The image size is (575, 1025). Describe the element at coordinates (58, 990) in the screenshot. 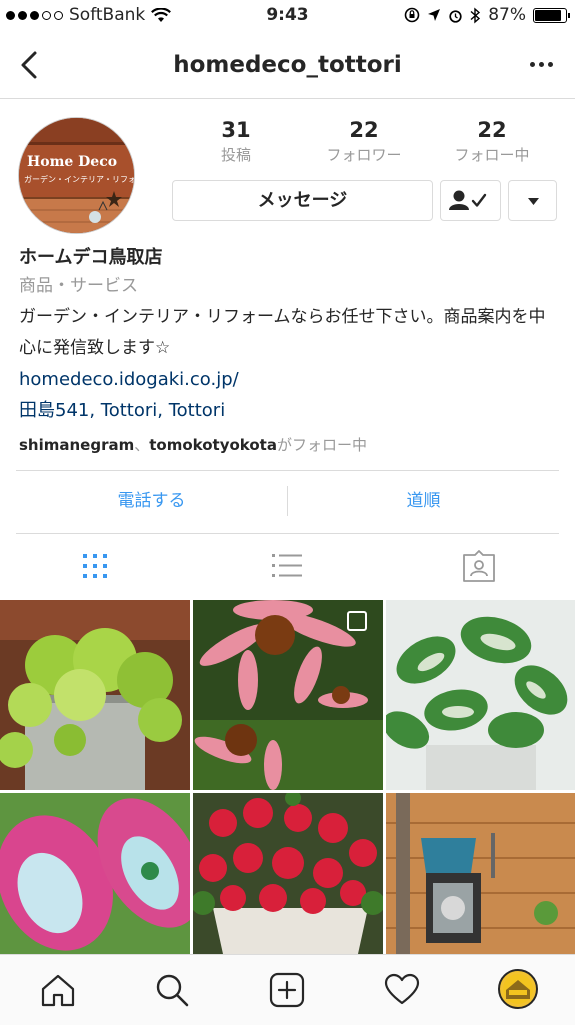

I see `home-icon` at that location.